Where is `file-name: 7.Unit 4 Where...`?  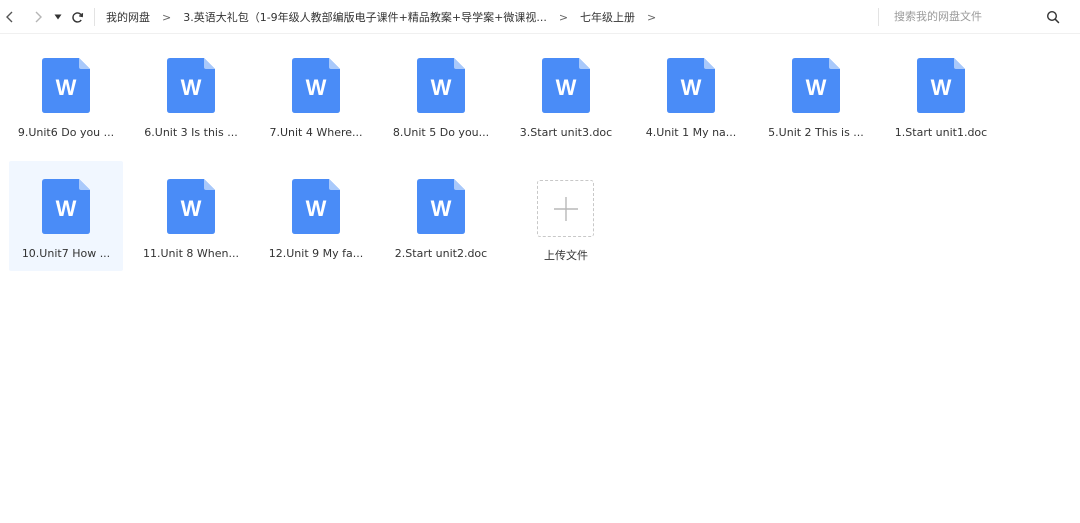
file-name: 7.Unit 4 Where... is located at coordinates (316, 132).